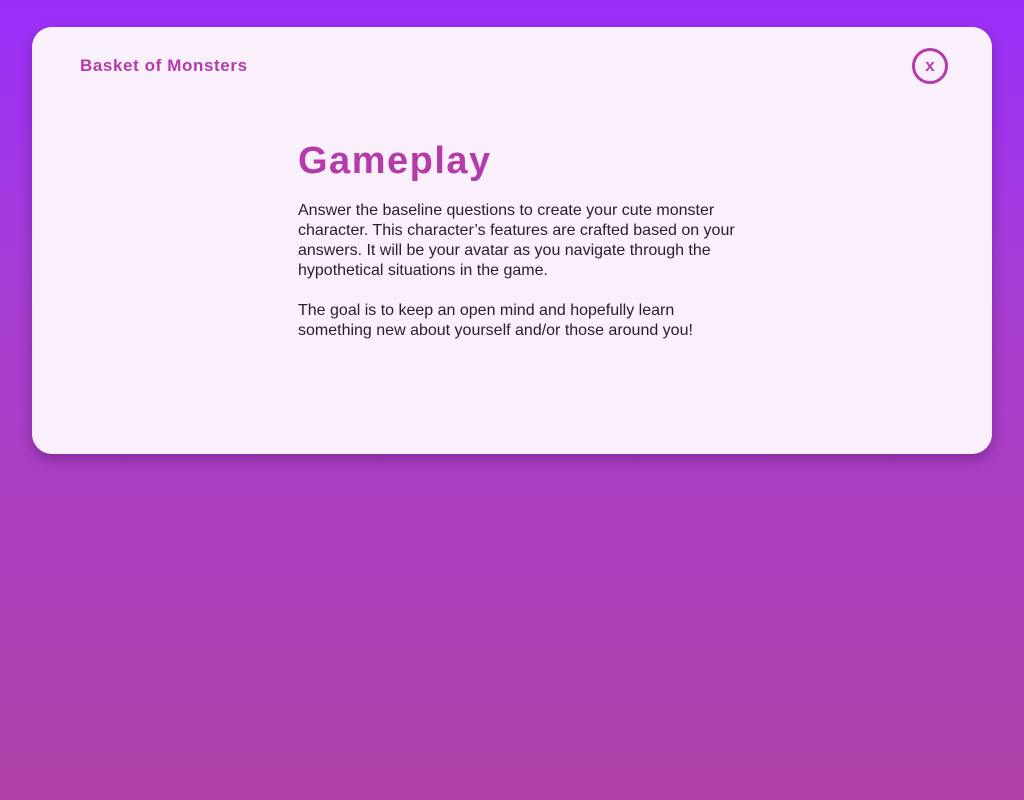  I want to click on close-icon: x, so click(930, 65).